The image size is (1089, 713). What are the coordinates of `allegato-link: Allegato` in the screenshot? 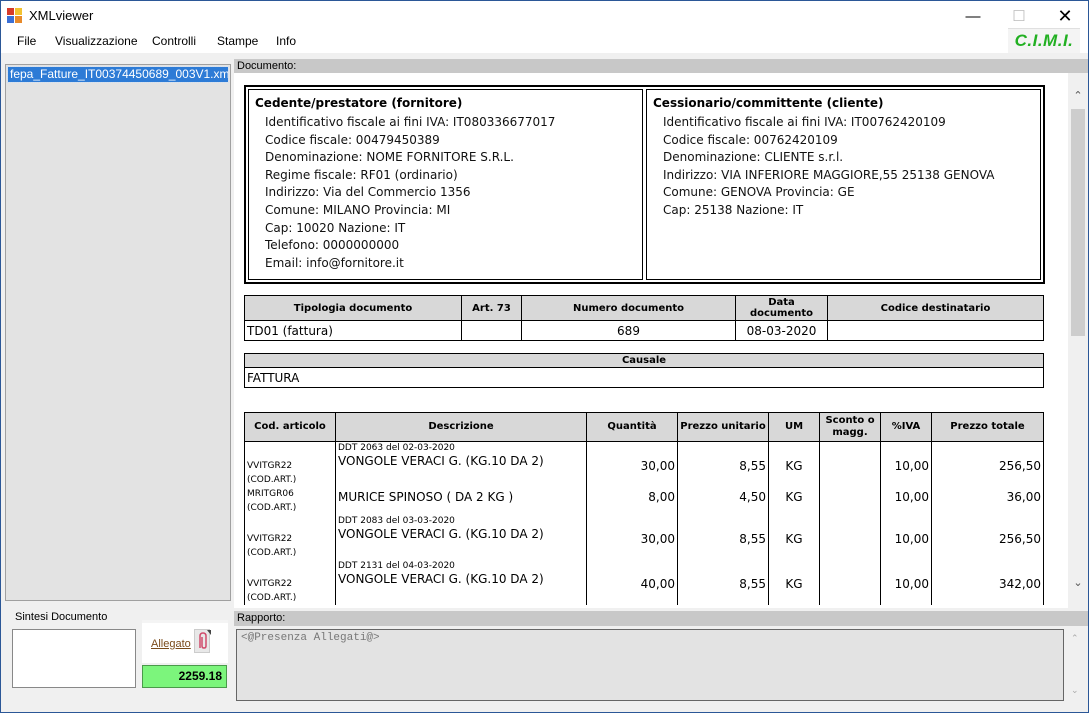 It's located at (171, 644).